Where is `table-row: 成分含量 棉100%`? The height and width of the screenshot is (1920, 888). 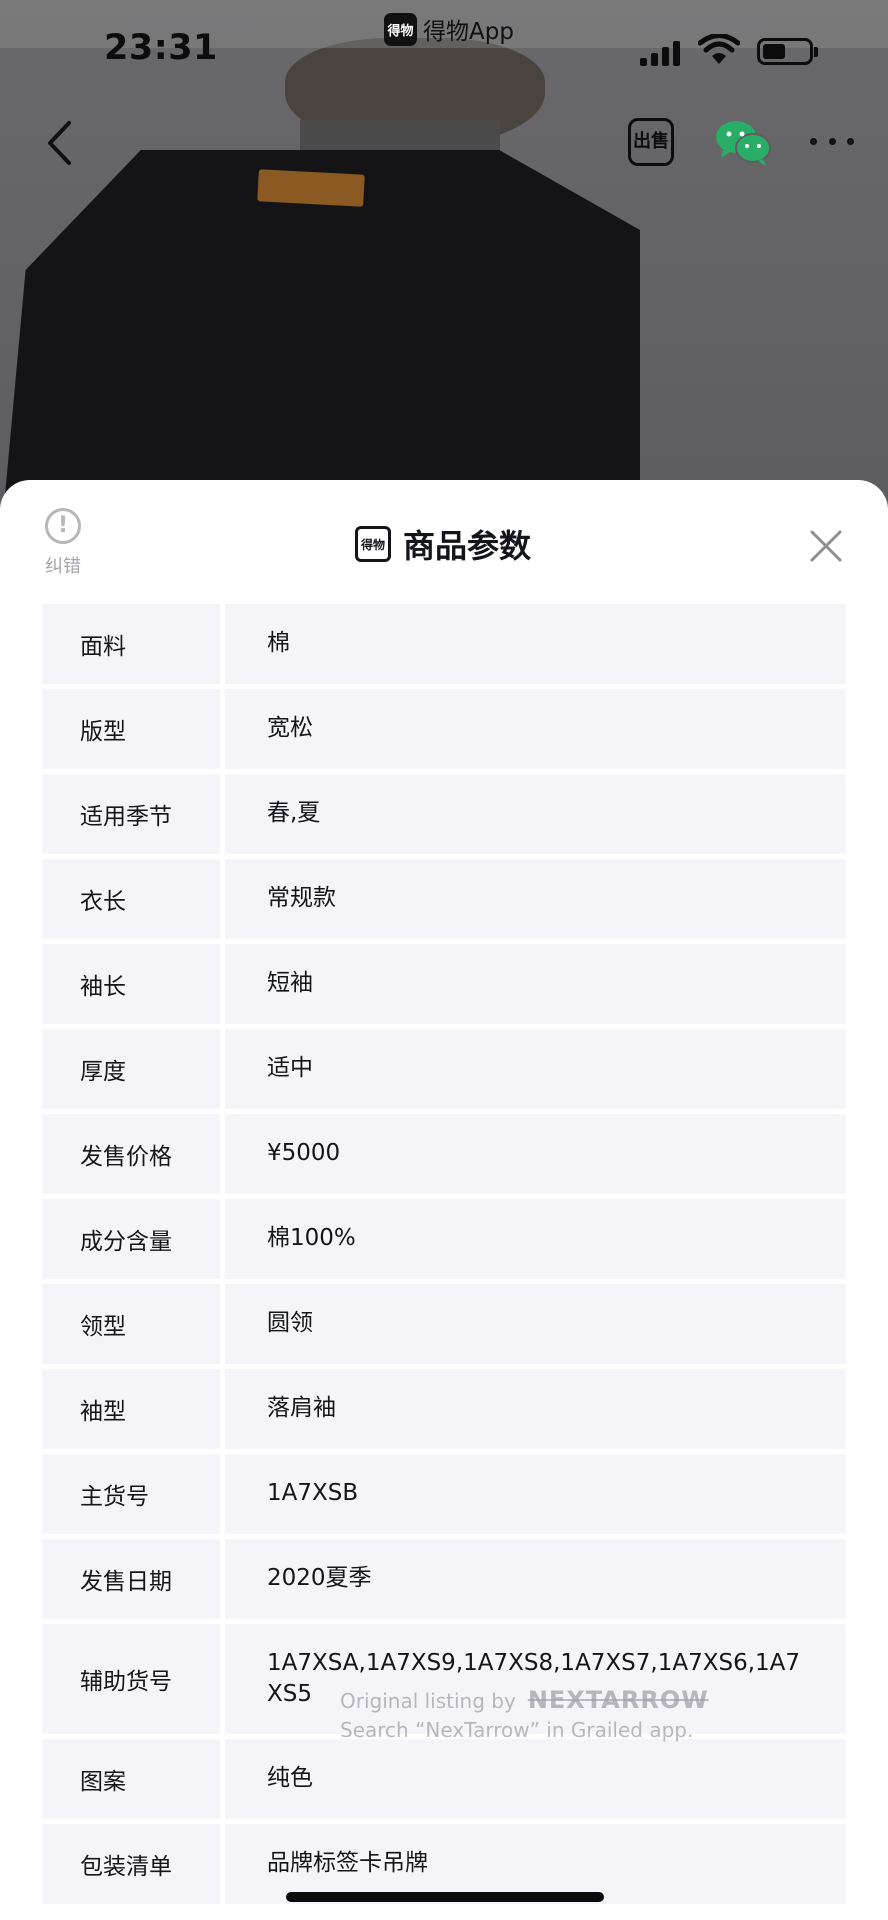 table-row: 成分含量 棉100% is located at coordinates (444, 1239).